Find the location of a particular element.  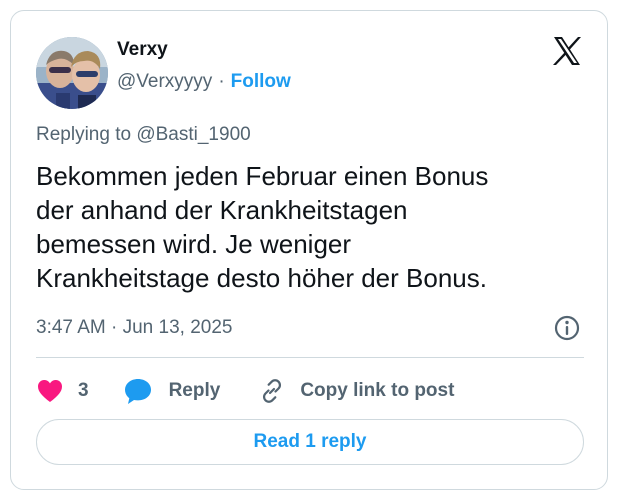

author-handle: @Verxyyyy is located at coordinates (164, 81).